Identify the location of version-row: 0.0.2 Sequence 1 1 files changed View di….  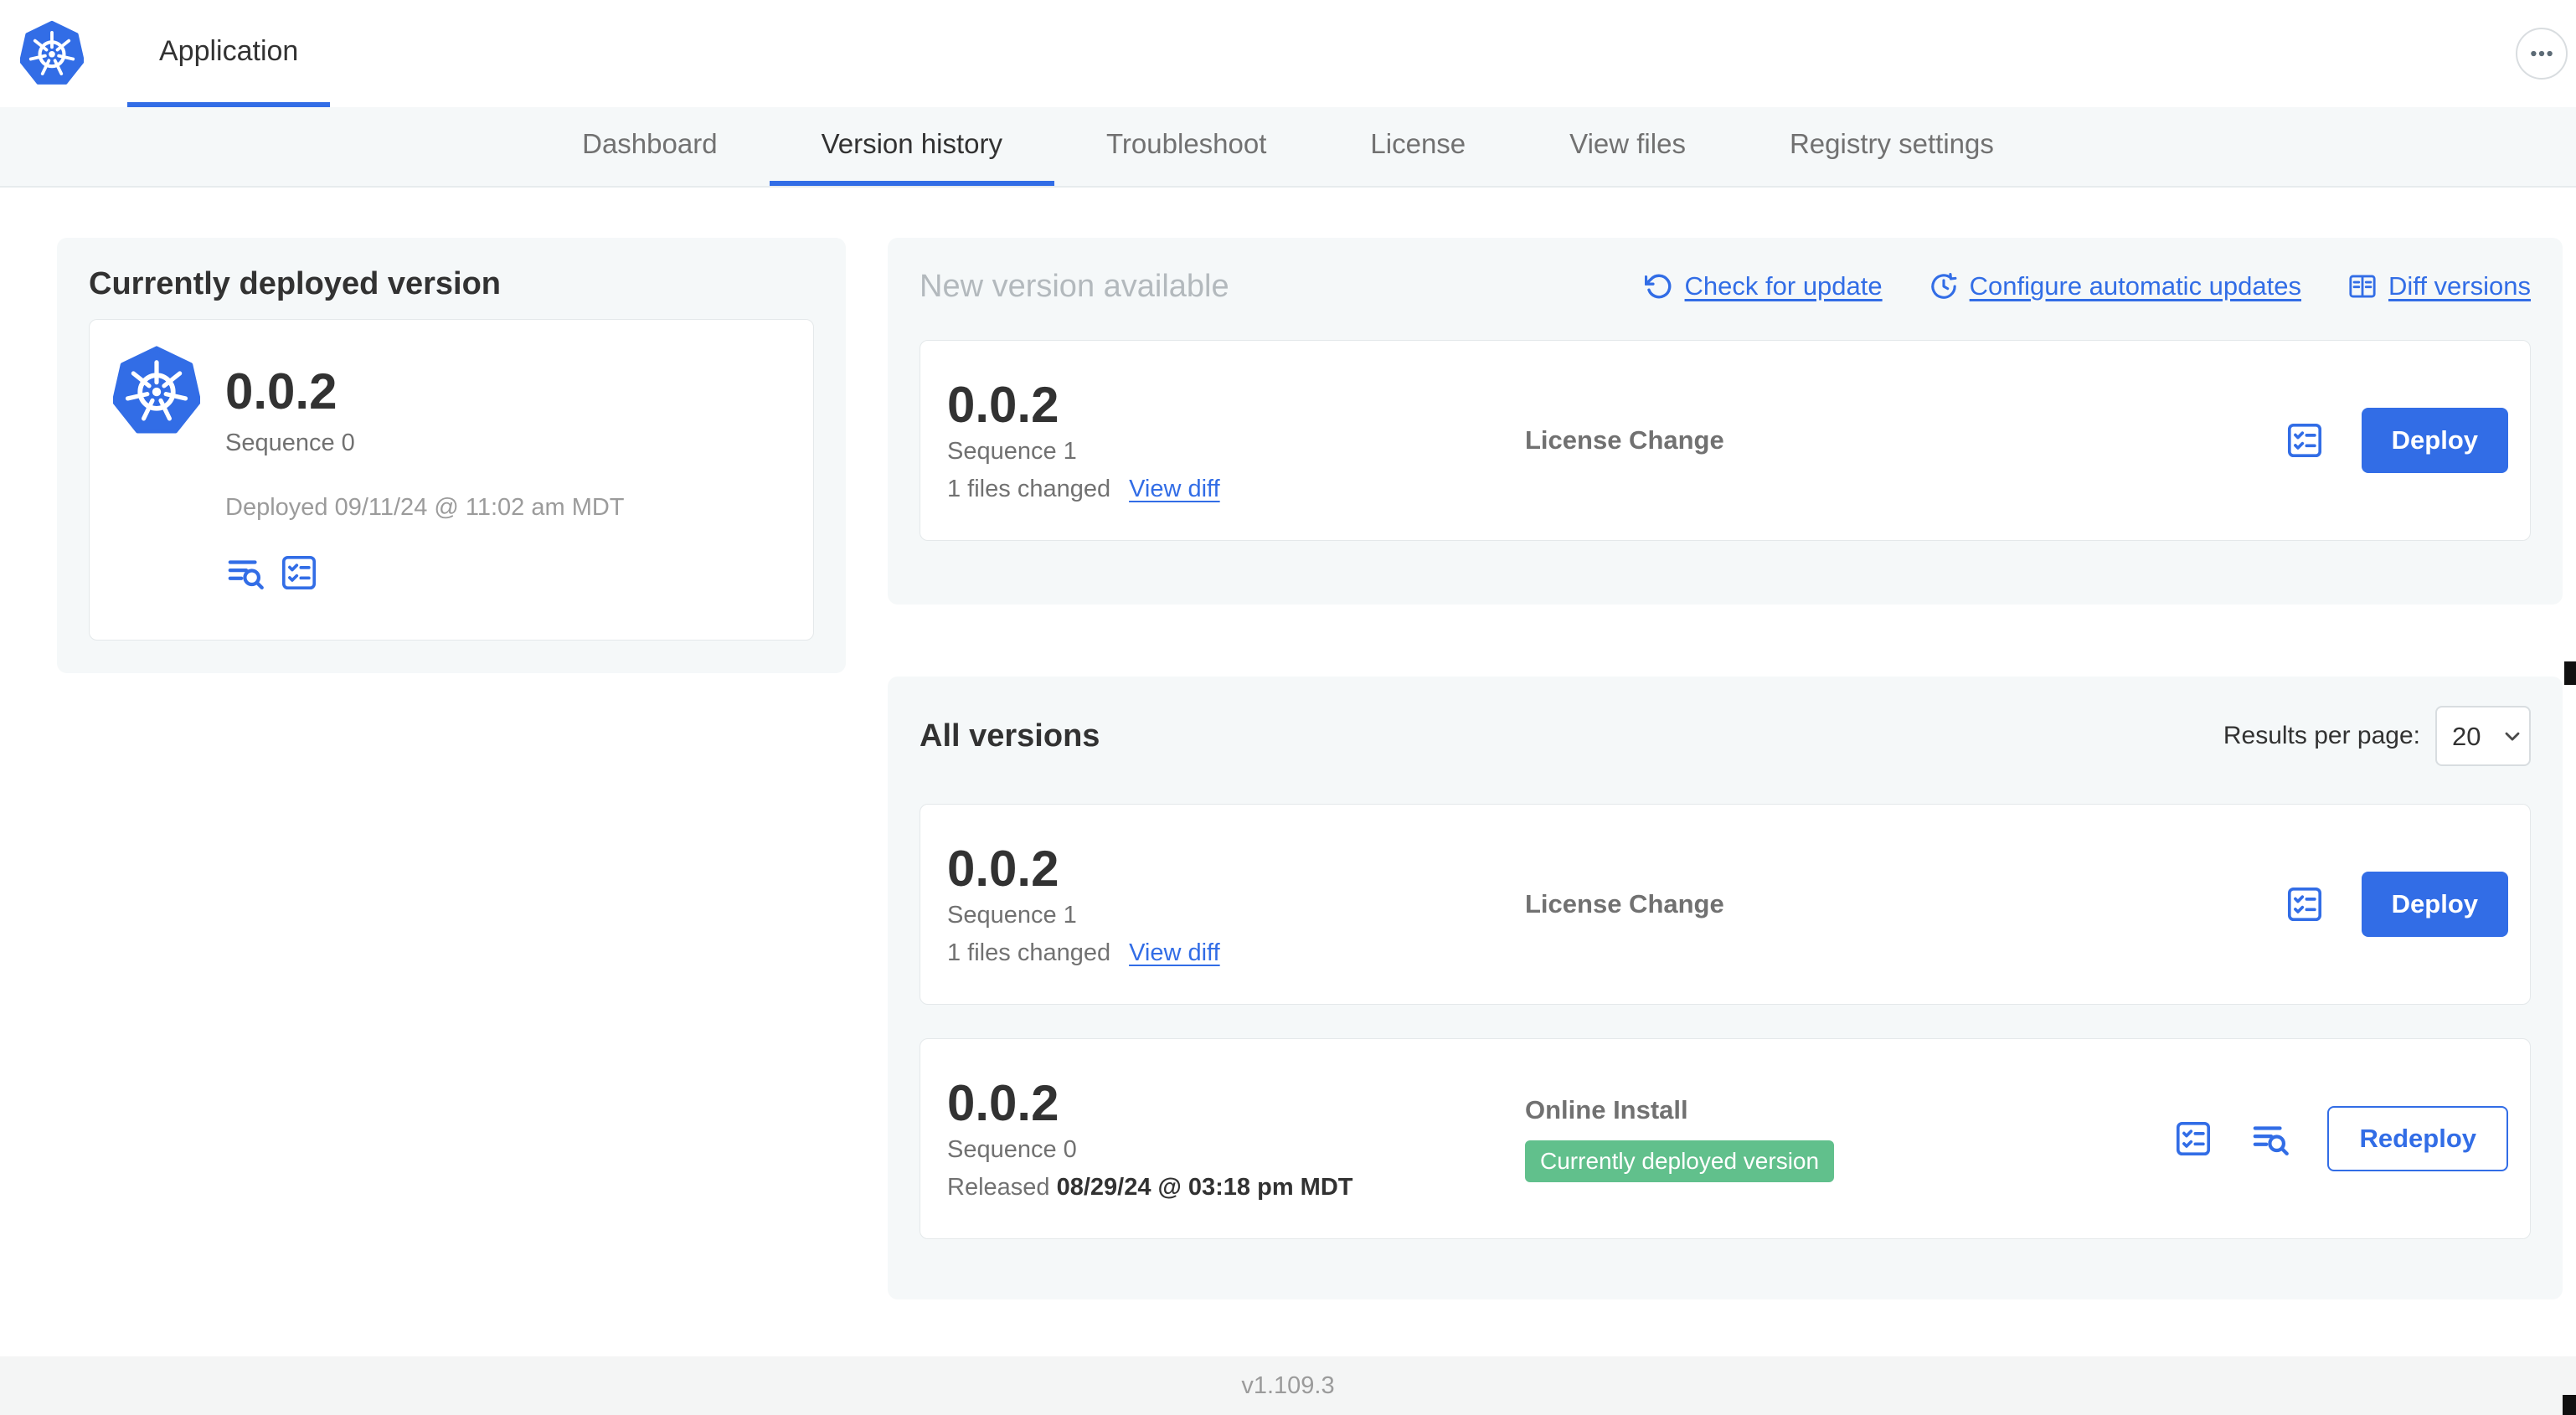
(1725, 904).